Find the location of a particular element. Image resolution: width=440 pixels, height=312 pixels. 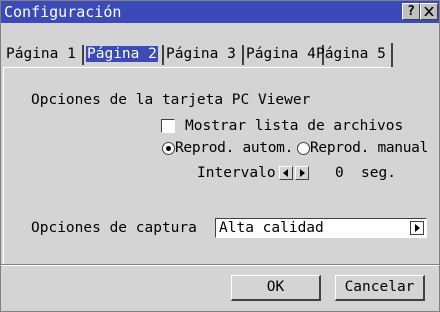

autoplay-label: Reprod. autom. is located at coordinates (234, 148).